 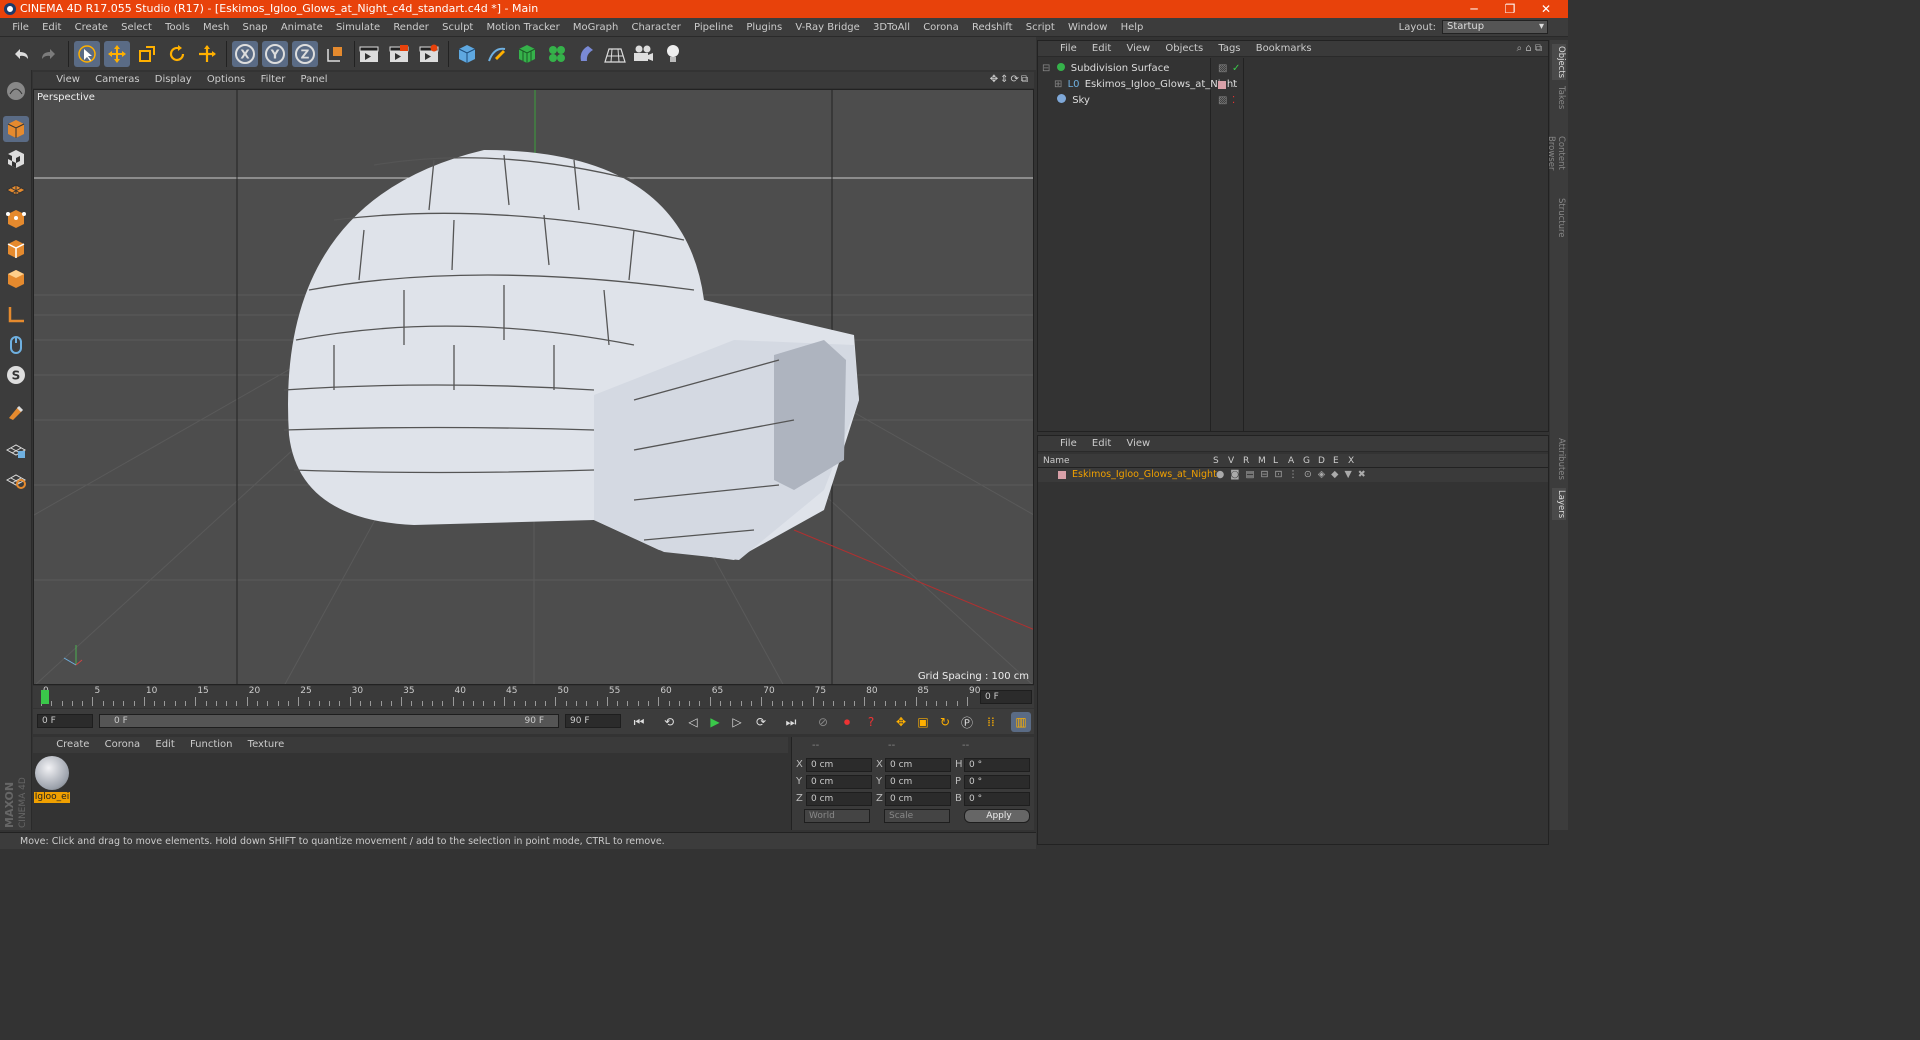 What do you see at coordinates (1546, 9) in the screenshot?
I see `close-button: ✕` at bounding box center [1546, 9].